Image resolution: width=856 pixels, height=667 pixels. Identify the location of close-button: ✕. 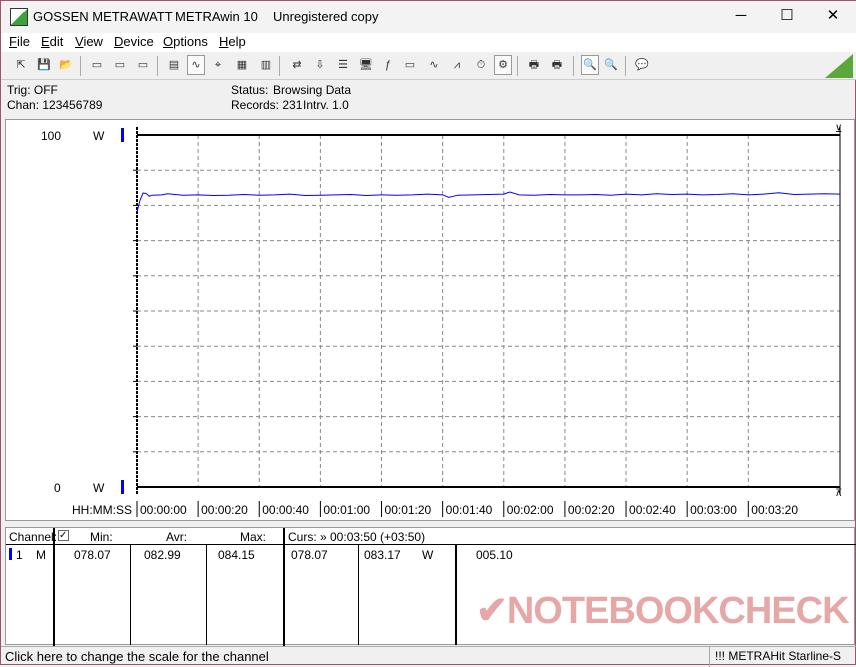
(833, 17).